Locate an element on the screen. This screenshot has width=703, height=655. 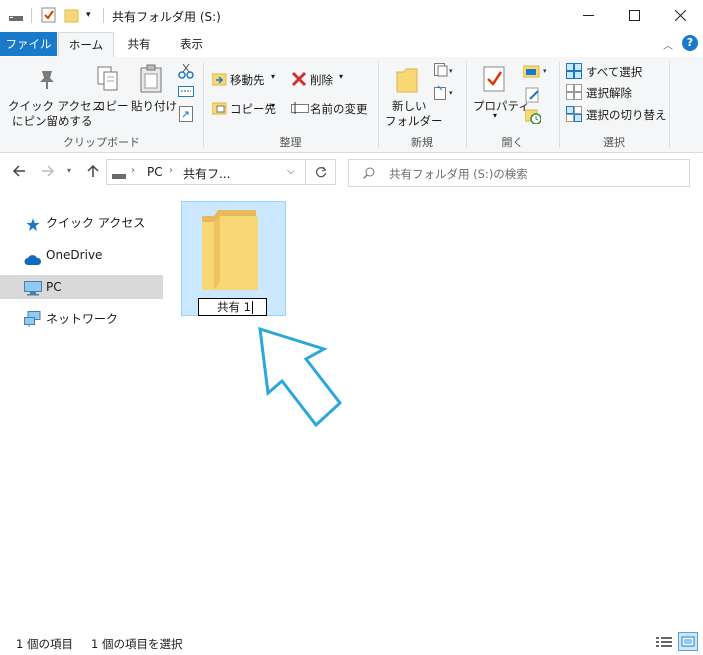
edit-icon is located at coordinates (533, 96).